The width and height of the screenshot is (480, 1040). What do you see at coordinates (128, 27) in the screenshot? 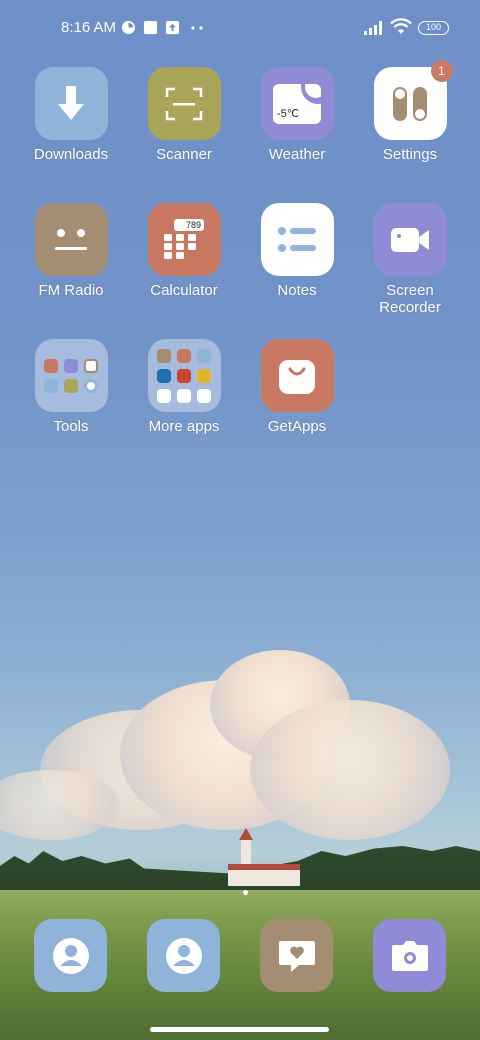
I see `data-saver-icon` at bounding box center [128, 27].